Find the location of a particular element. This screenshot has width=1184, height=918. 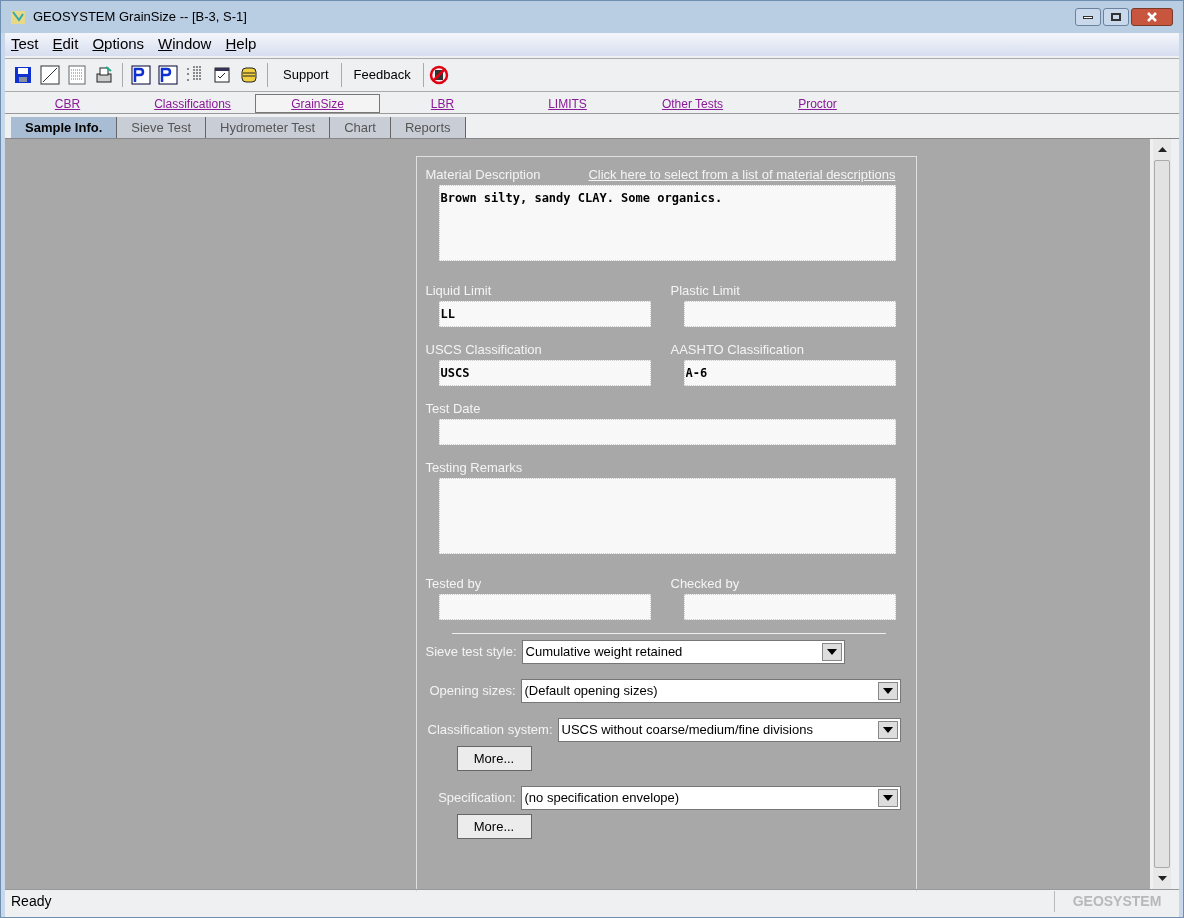

field-label: Material Description is located at coordinates (483, 175).